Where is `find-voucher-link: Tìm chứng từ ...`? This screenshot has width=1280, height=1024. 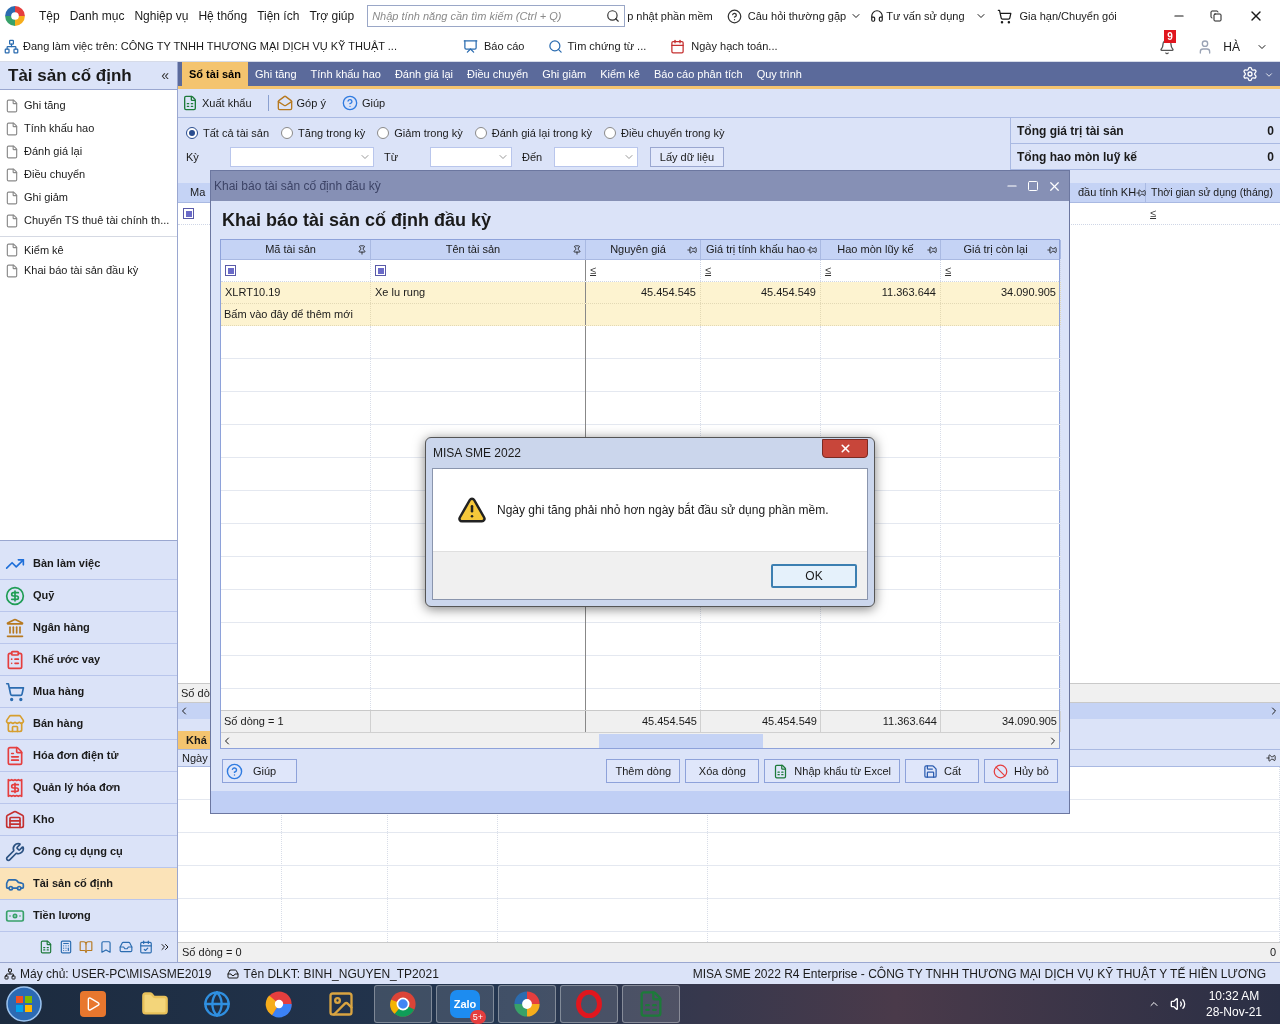 find-voucher-link: Tìm chứng từ ... is located at coordinates (607, 46).